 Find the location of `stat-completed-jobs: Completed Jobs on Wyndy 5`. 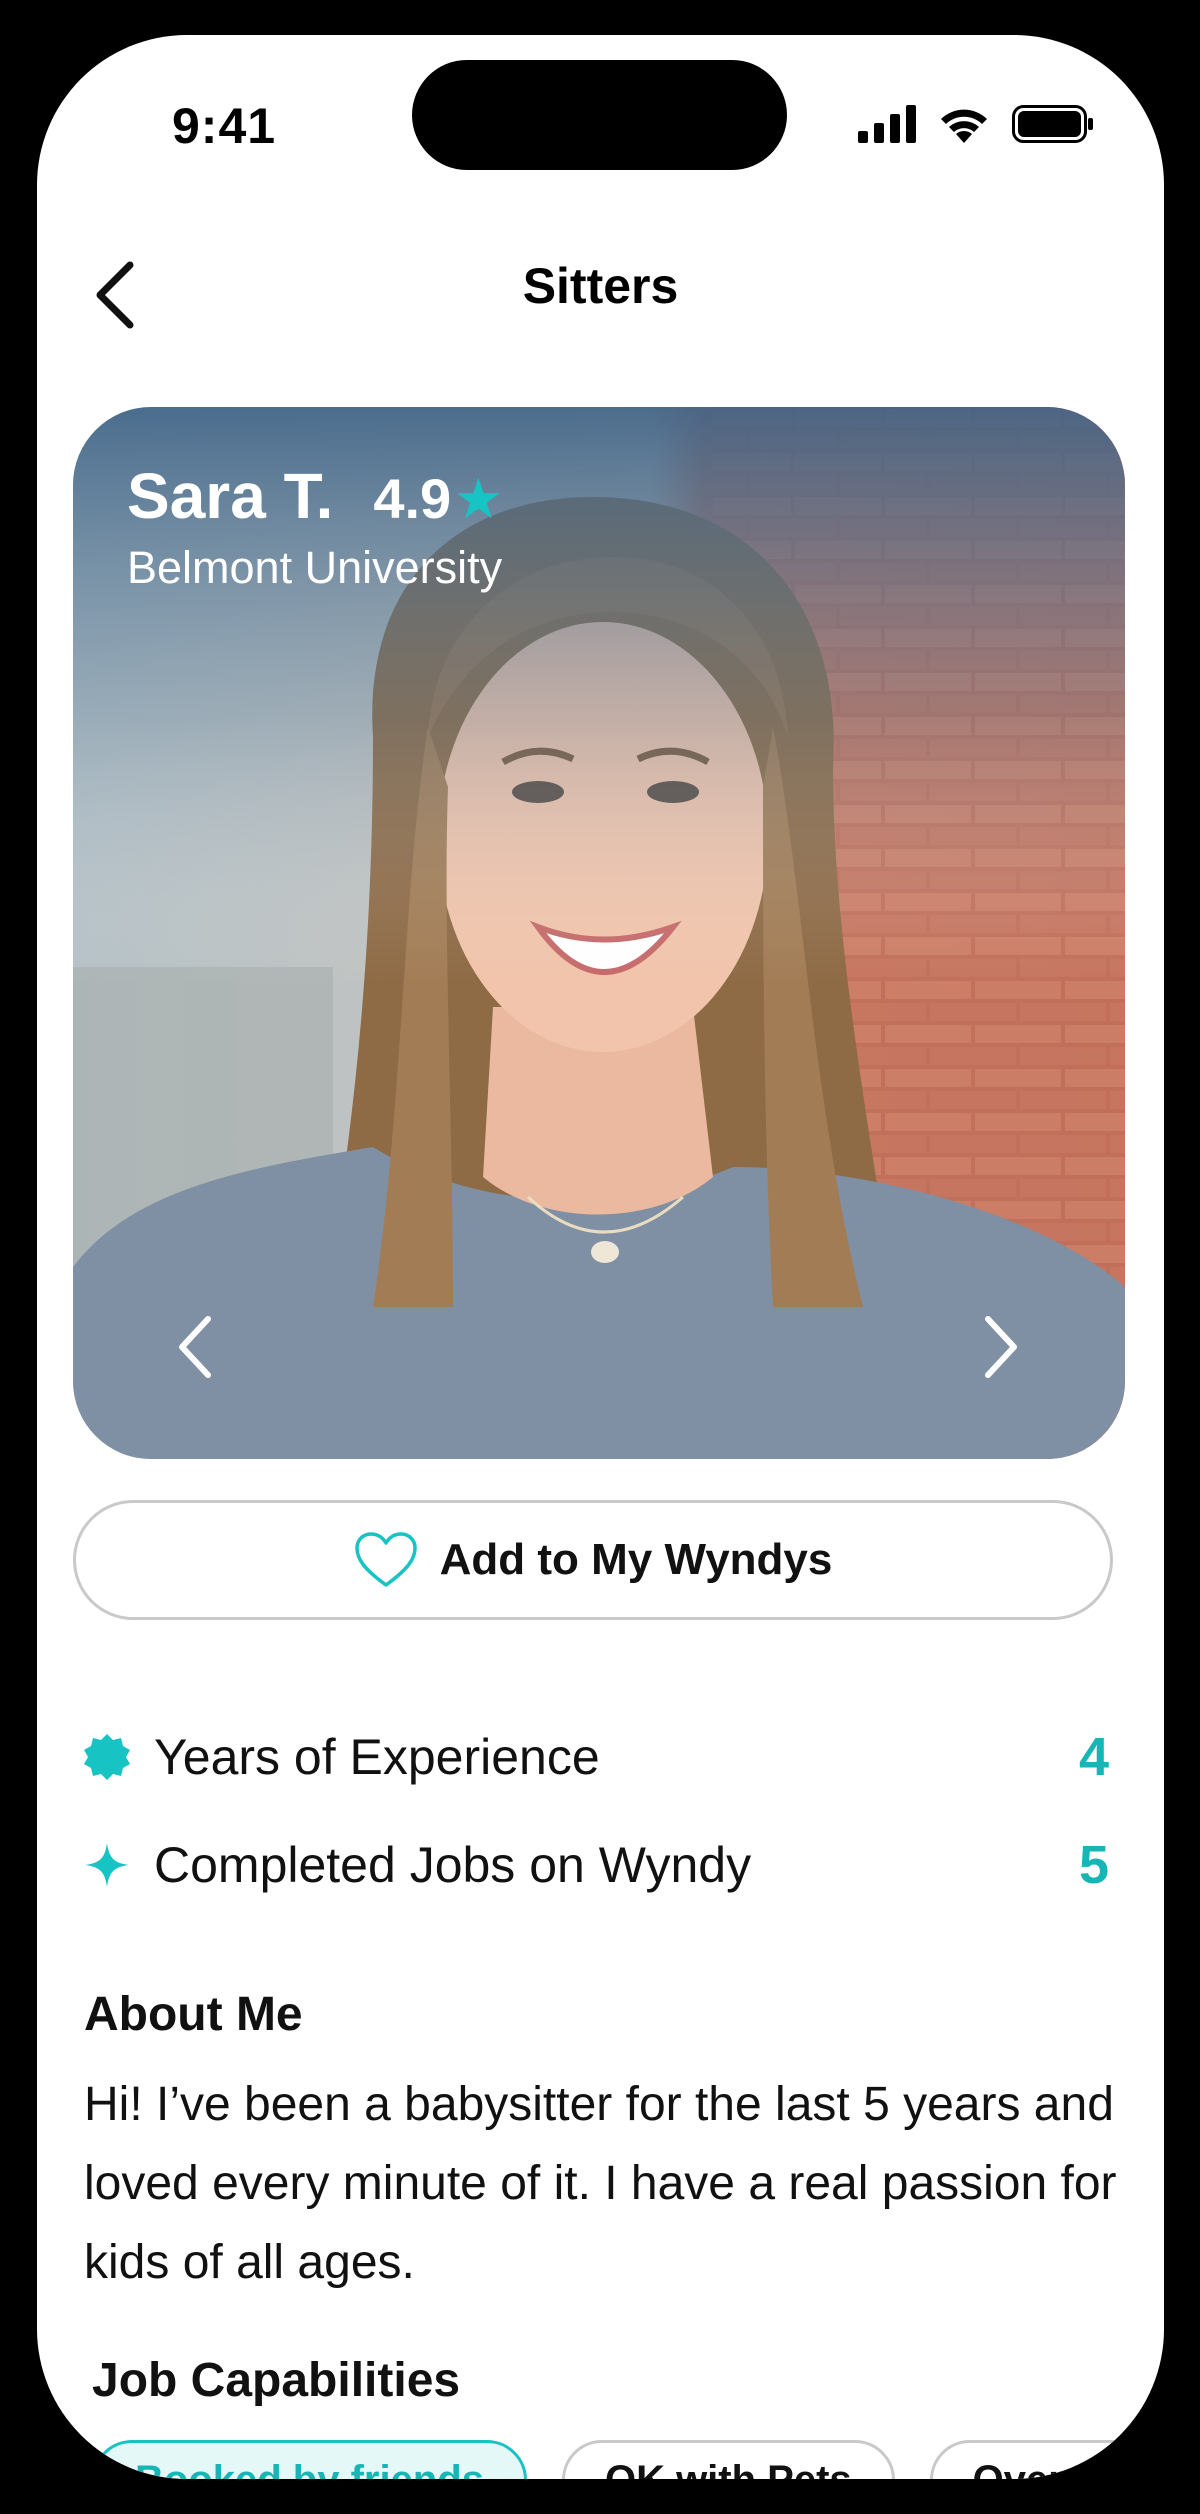

stat-completed-jobs: Completed Jobs on Wyndy 5 is located at coordinates (595, 1865).